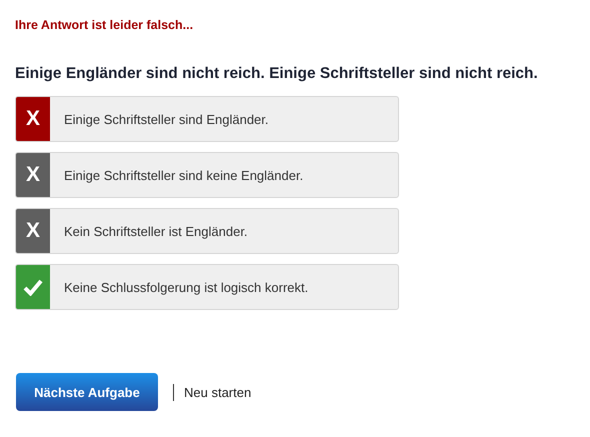  I want to click on option-label: Kein Schriftsteller ist Engländer., so click(156, 231).